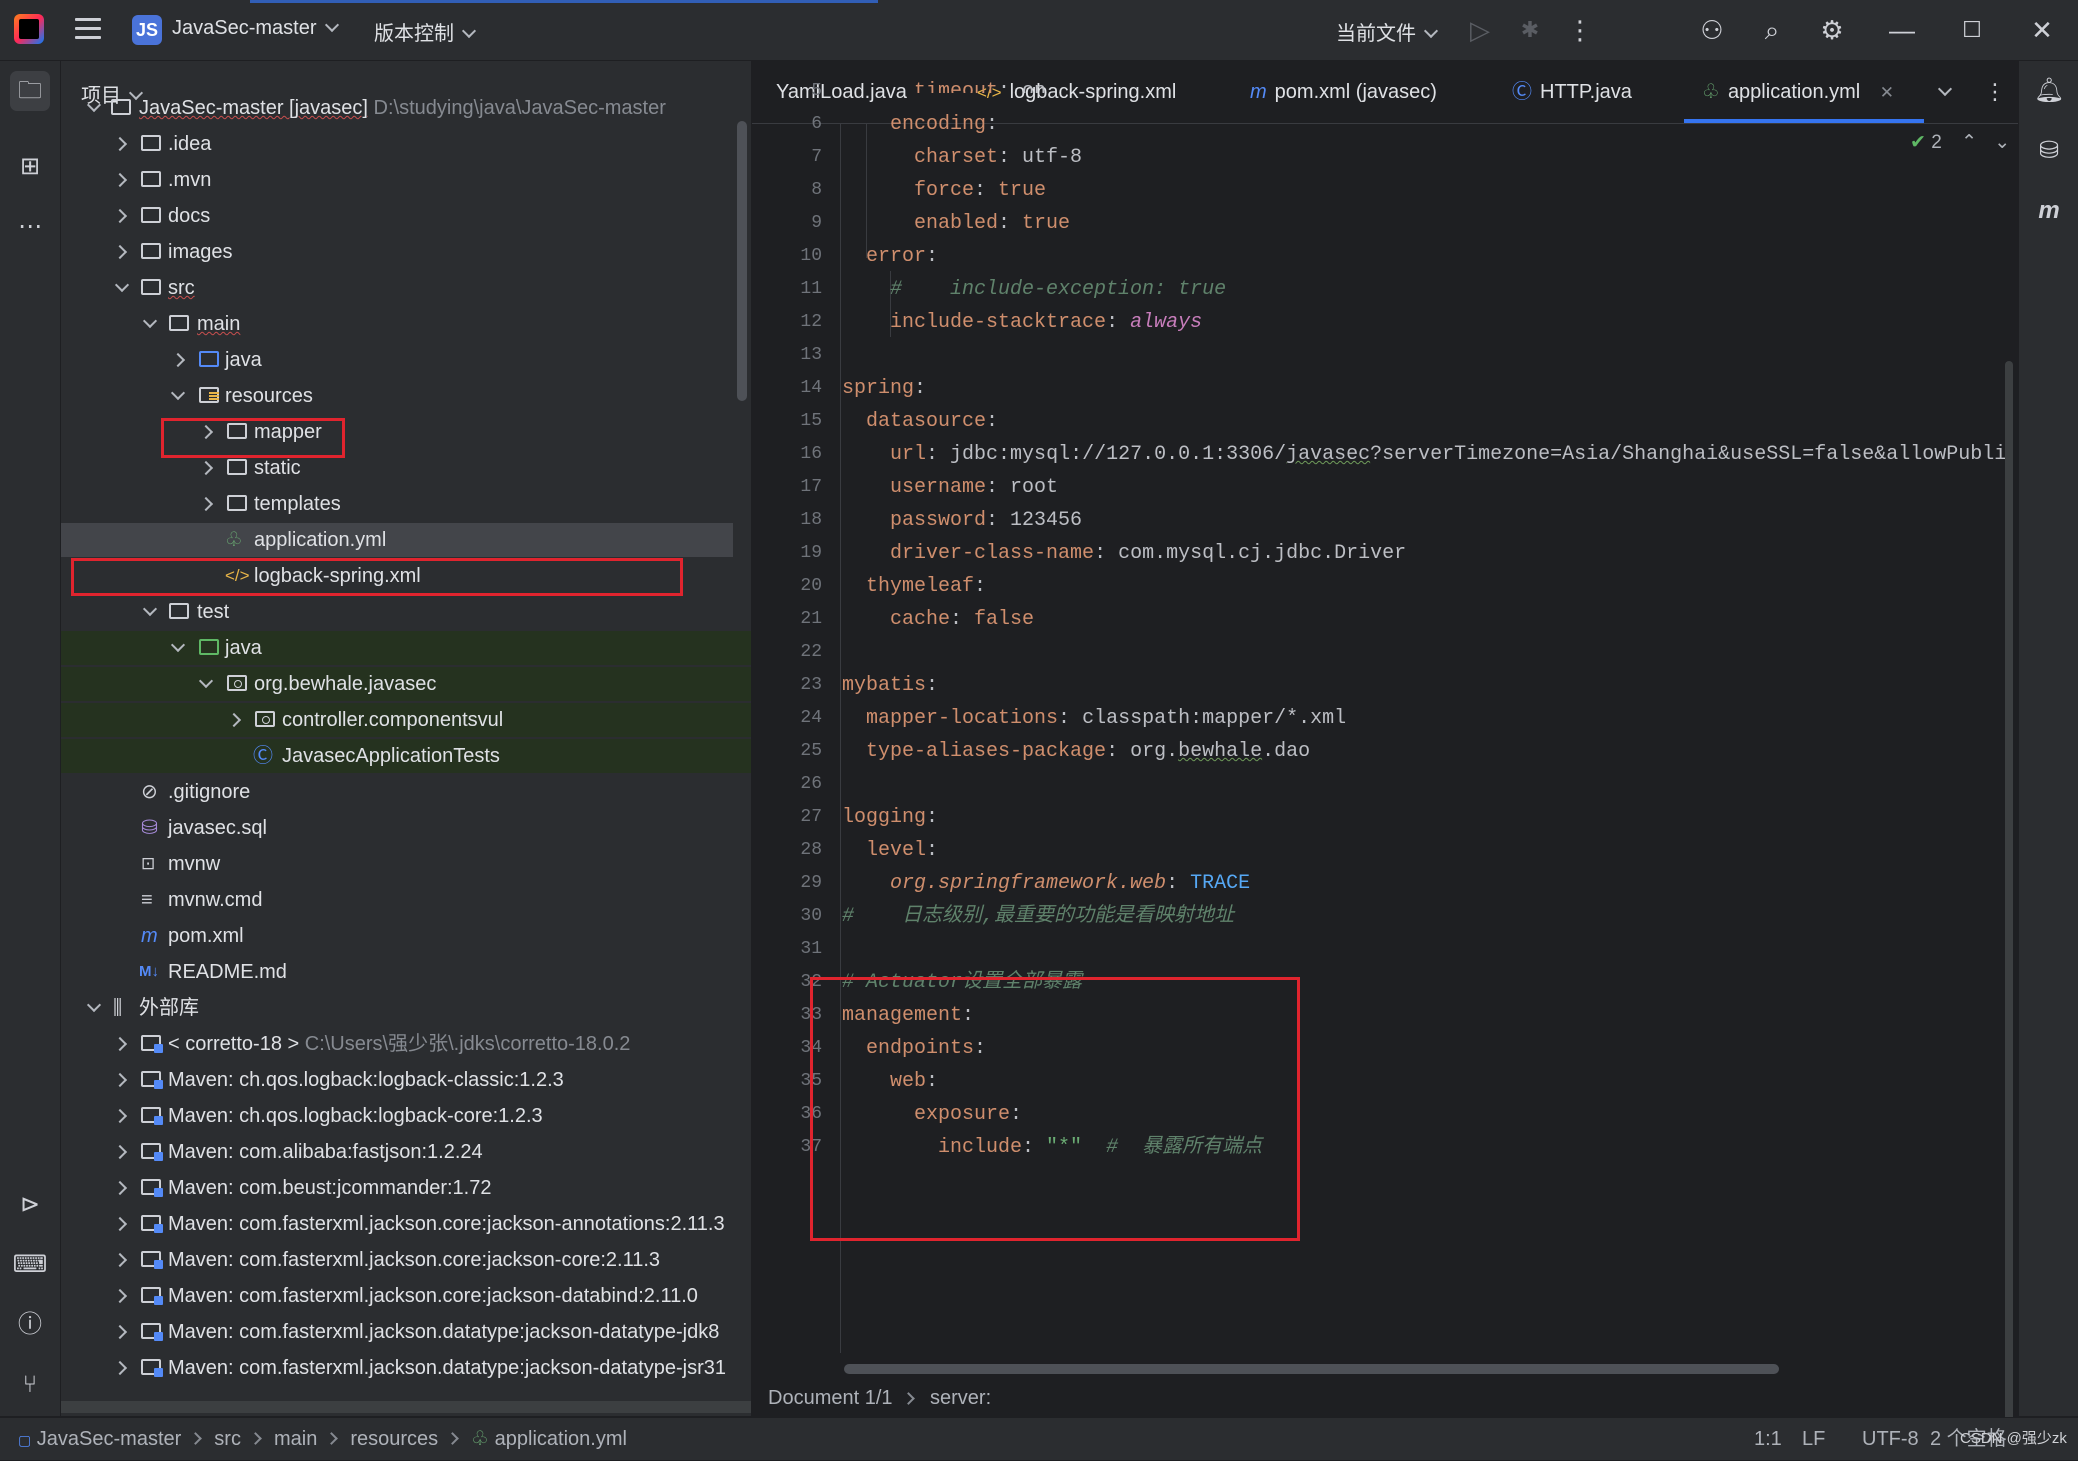  Describe the element at coordinates (1772, 30) in the screenshot. I see `search-icon: ⌕` at that location.